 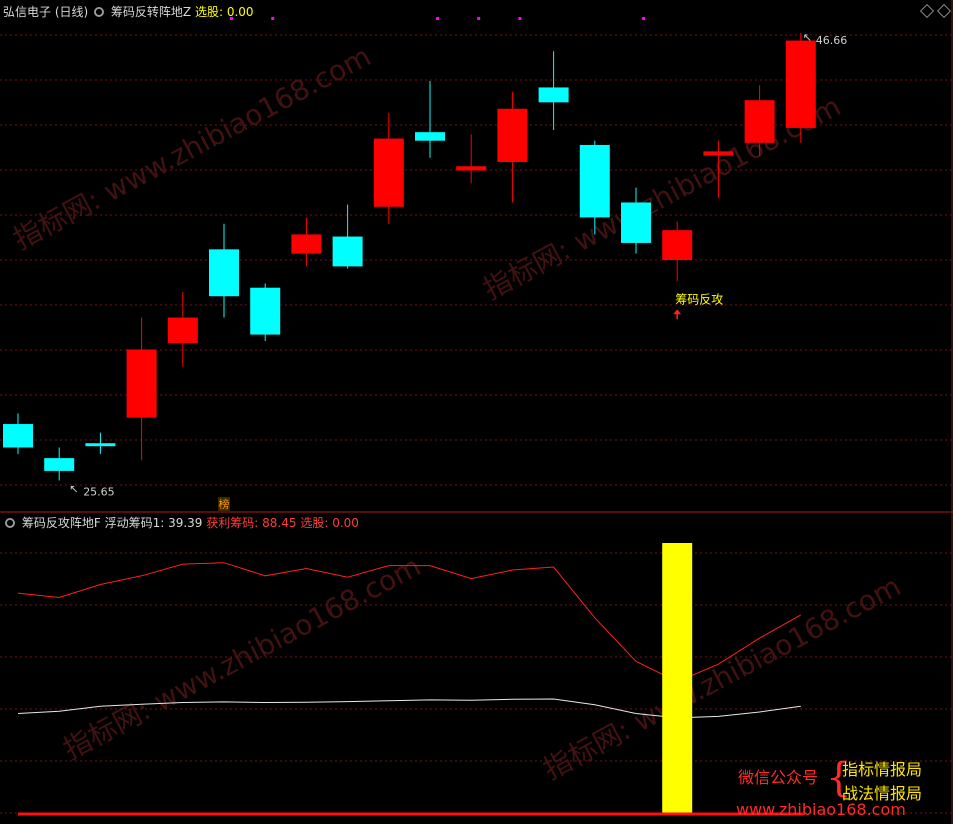 I want to click on sub-pick-label: 选股:, so click(x=314, y=523).